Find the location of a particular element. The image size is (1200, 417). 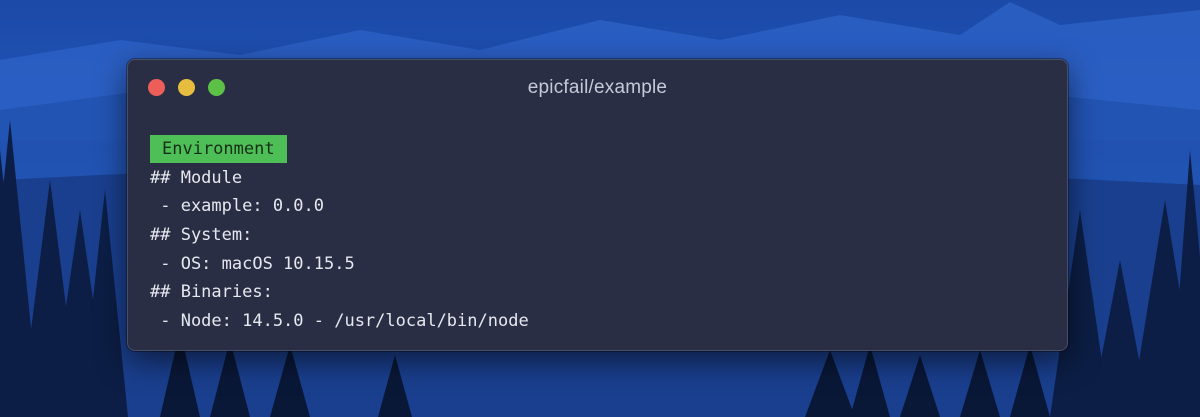

window-title: epicfail/example is located at coordinates (597, 87).